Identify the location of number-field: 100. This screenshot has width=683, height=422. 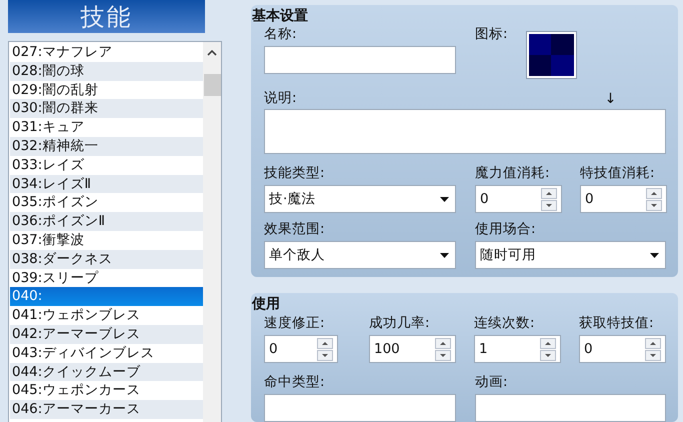
(412, 349).